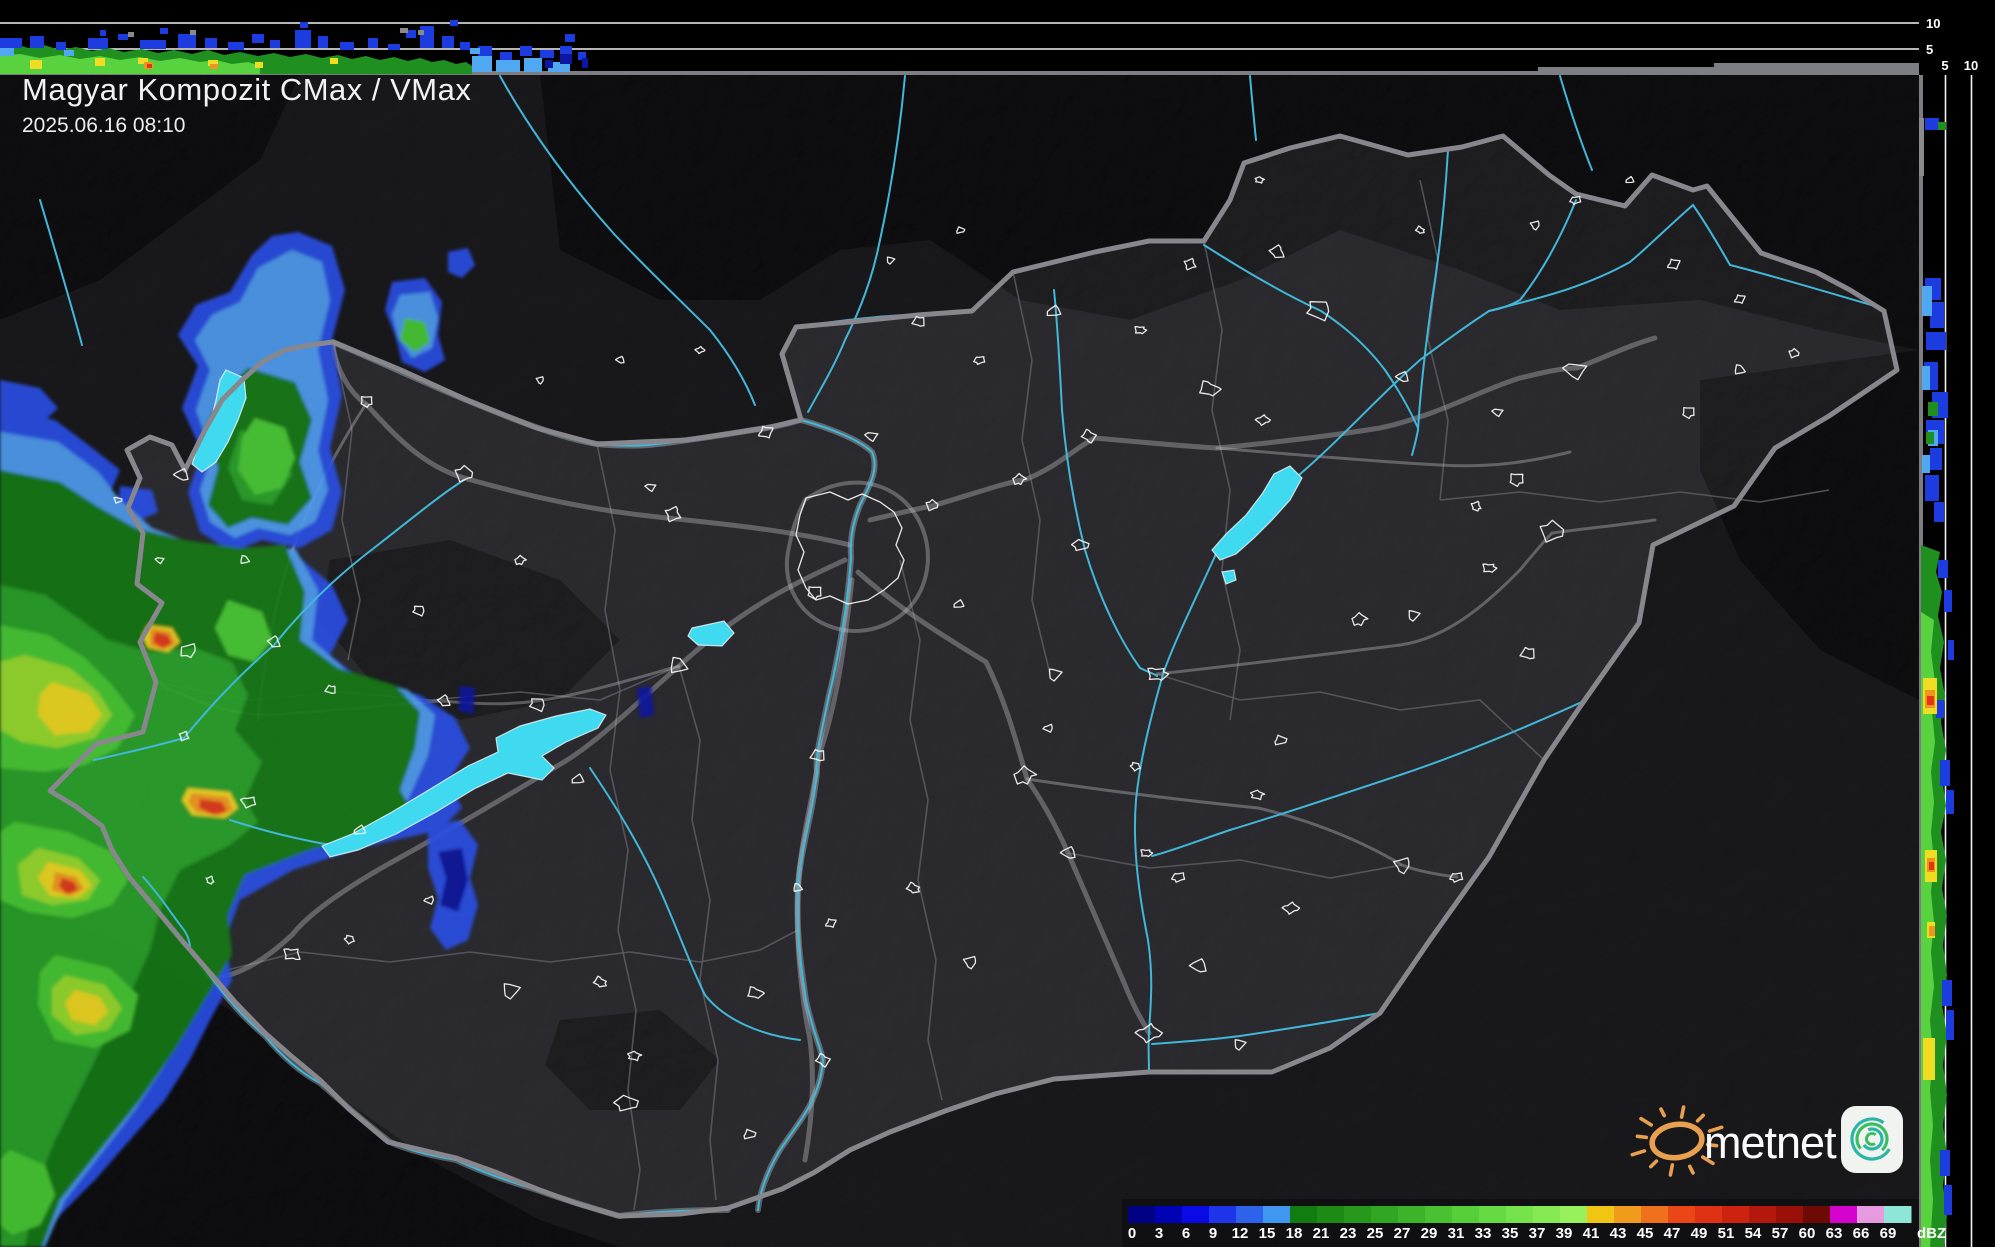 This screenshot has width=1995, height=1247. I want to click on dbz-tick-label: 33, so click(1483, 1233).